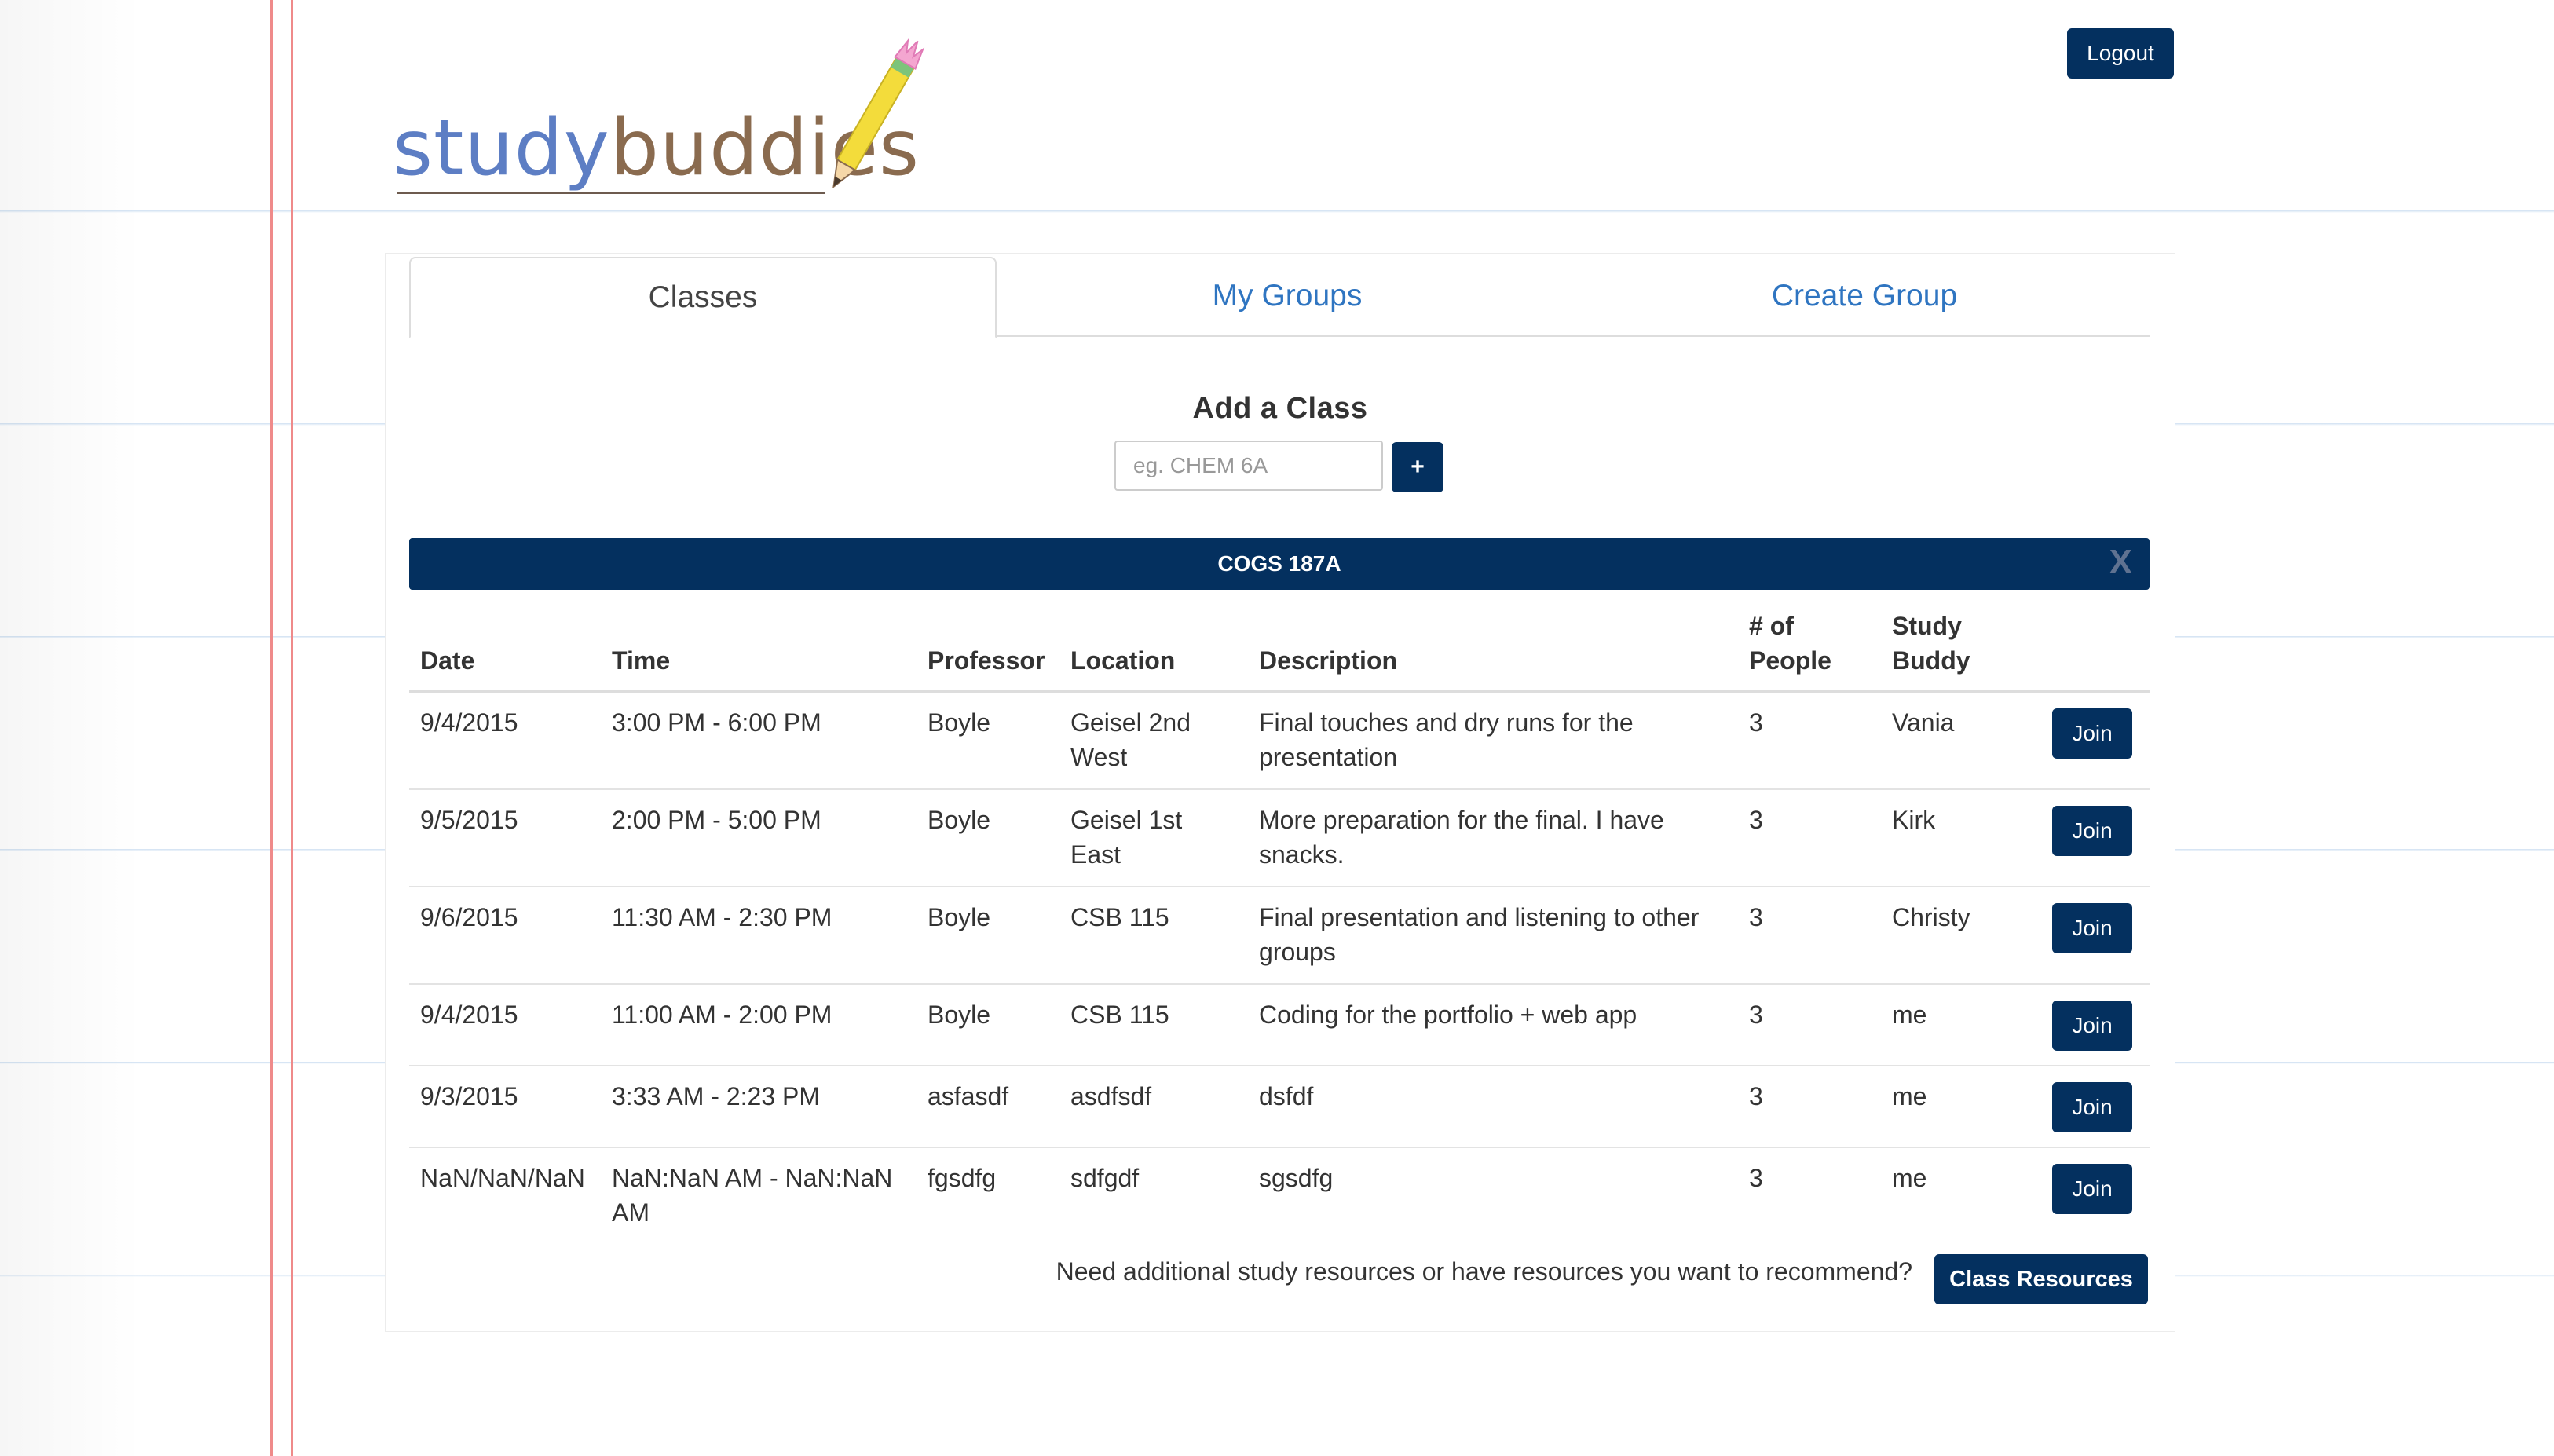 The height and width of the screenshot is (1456, 2554). Describe the element at coordinates (759, 935) in the screenshot. I see `cell-time: 11:30 AM - 2:30 PM` at that location.